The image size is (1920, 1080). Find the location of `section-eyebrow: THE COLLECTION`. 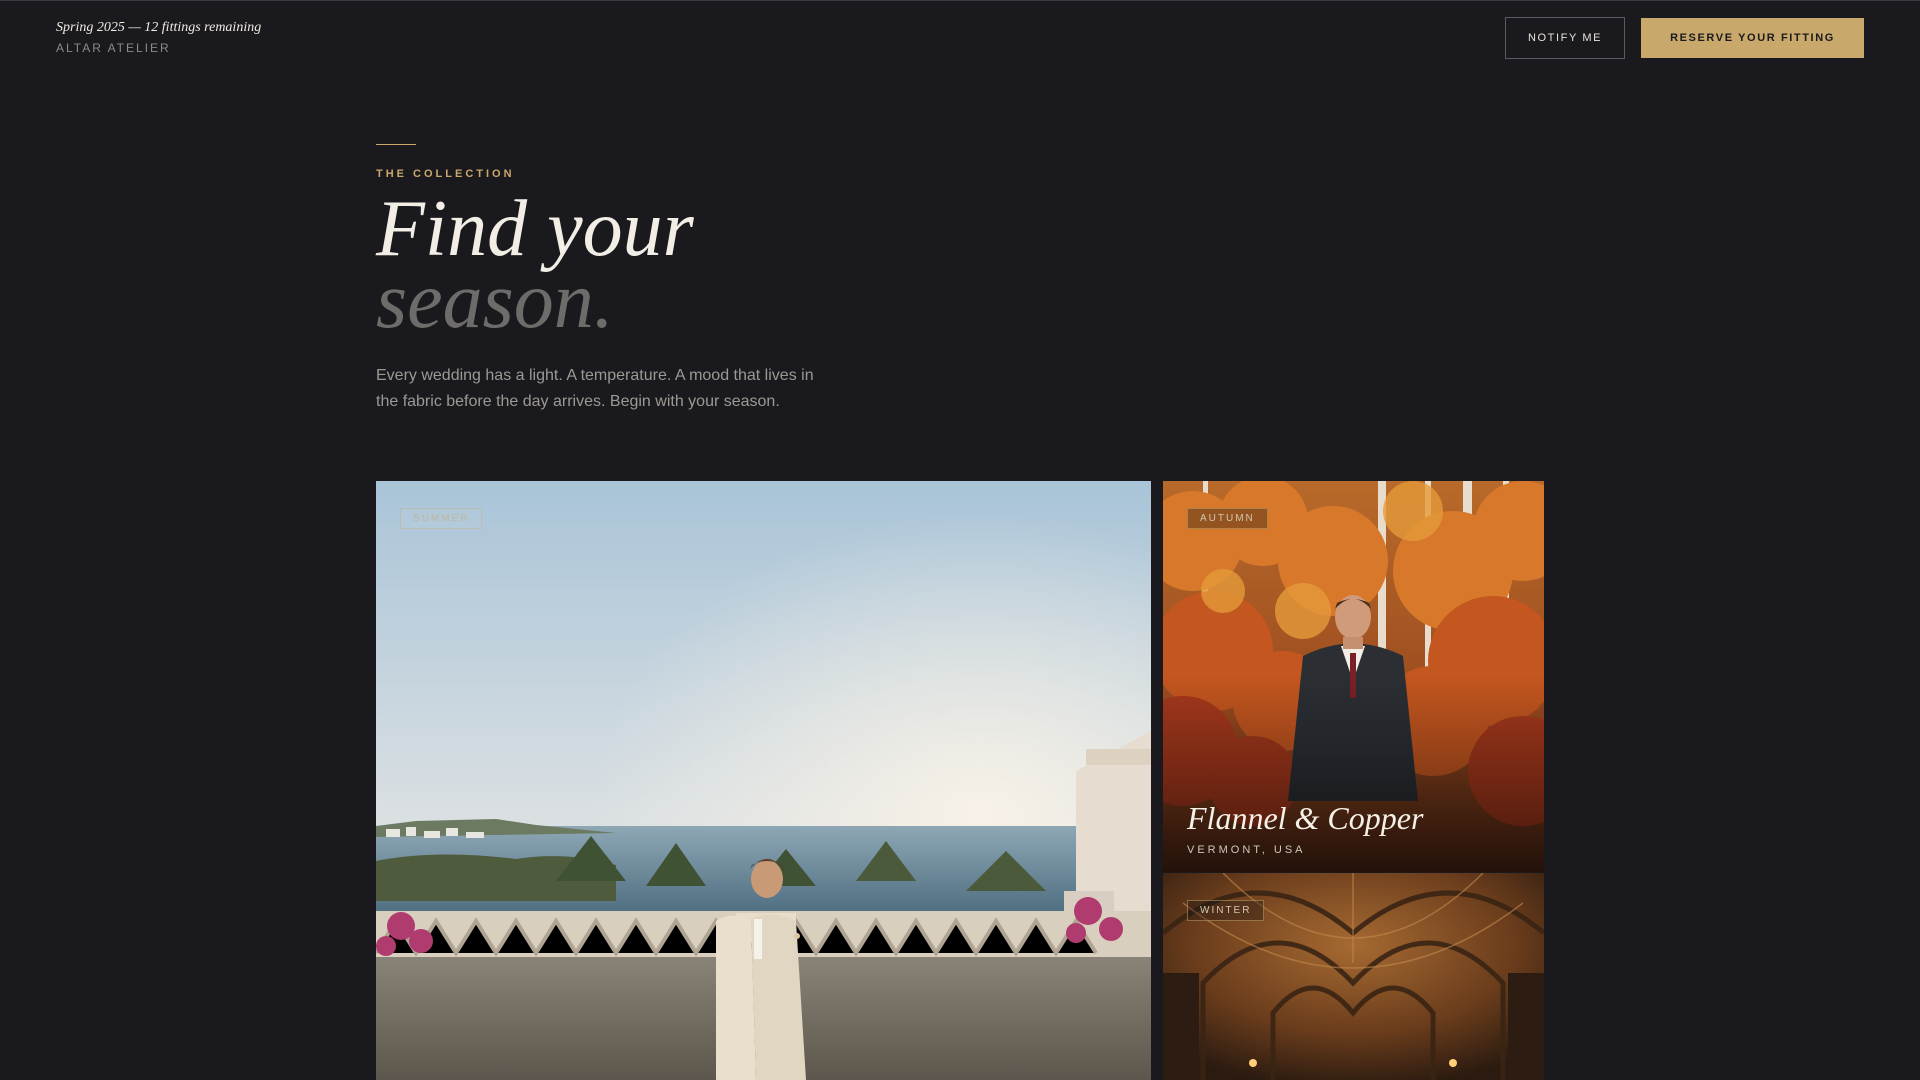

section-eyebrow: THE COLLECTION is located at coordinates (445, 174).